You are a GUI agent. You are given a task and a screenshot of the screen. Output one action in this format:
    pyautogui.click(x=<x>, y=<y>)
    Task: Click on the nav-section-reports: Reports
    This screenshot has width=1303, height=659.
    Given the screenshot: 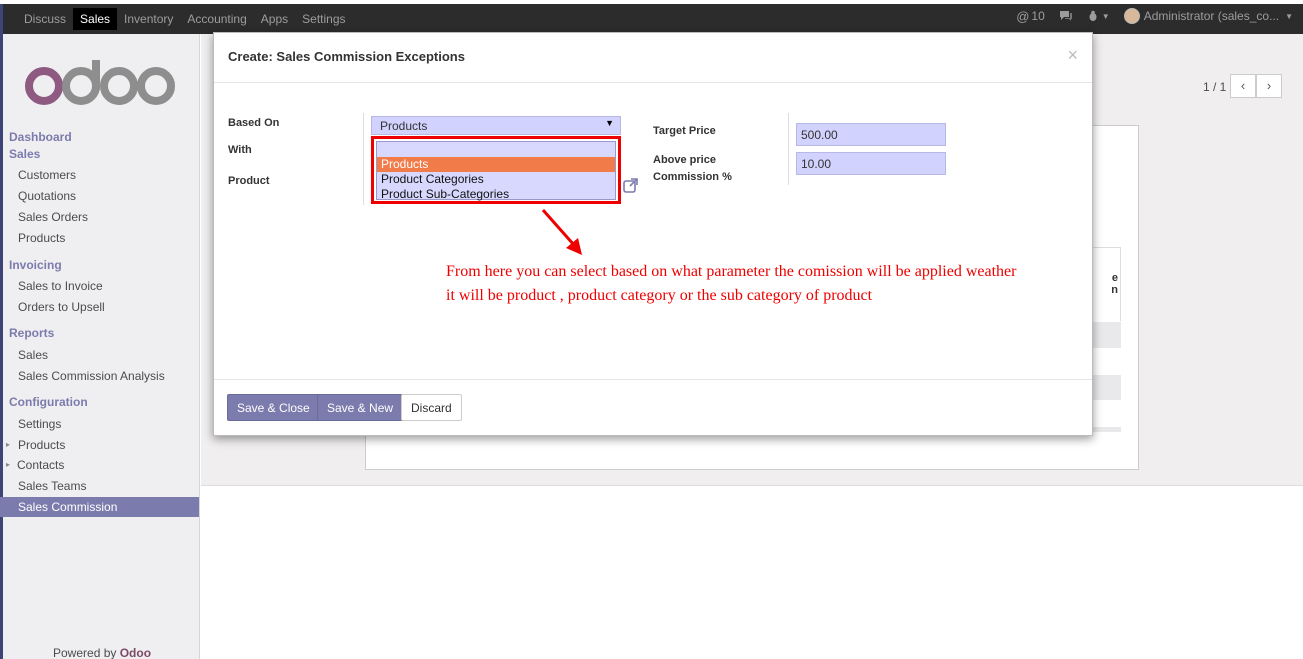 What is the action you would take?
    pyautogui.click(x=32, y=333)
    